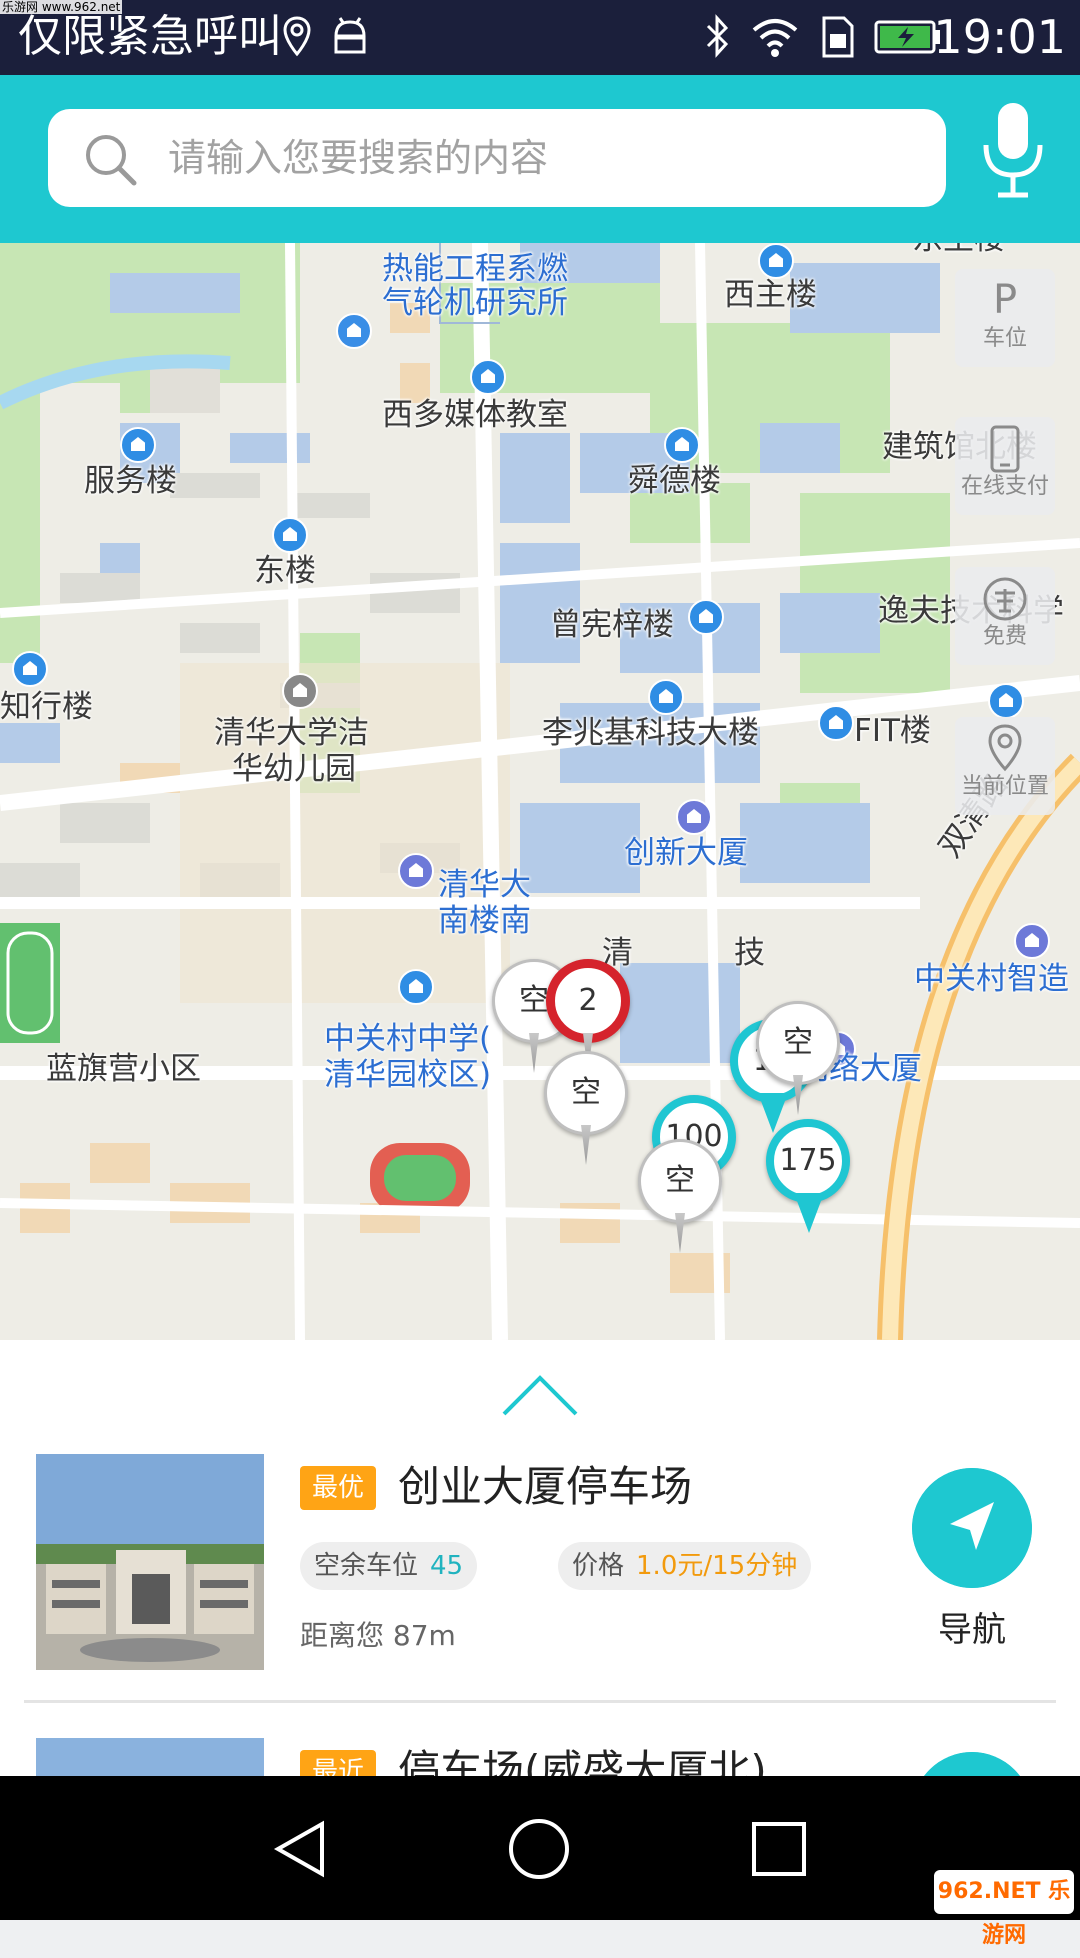 This screenshot has width=1080, height=1958. What do you see at coordinates (297, 36) in the screenshot?
I see `location-icon` at bounding box center [297, 36].